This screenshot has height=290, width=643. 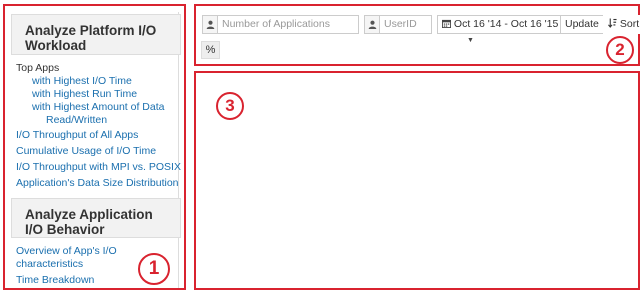 I want to click on sort-icon, so click(x=612, y=23).